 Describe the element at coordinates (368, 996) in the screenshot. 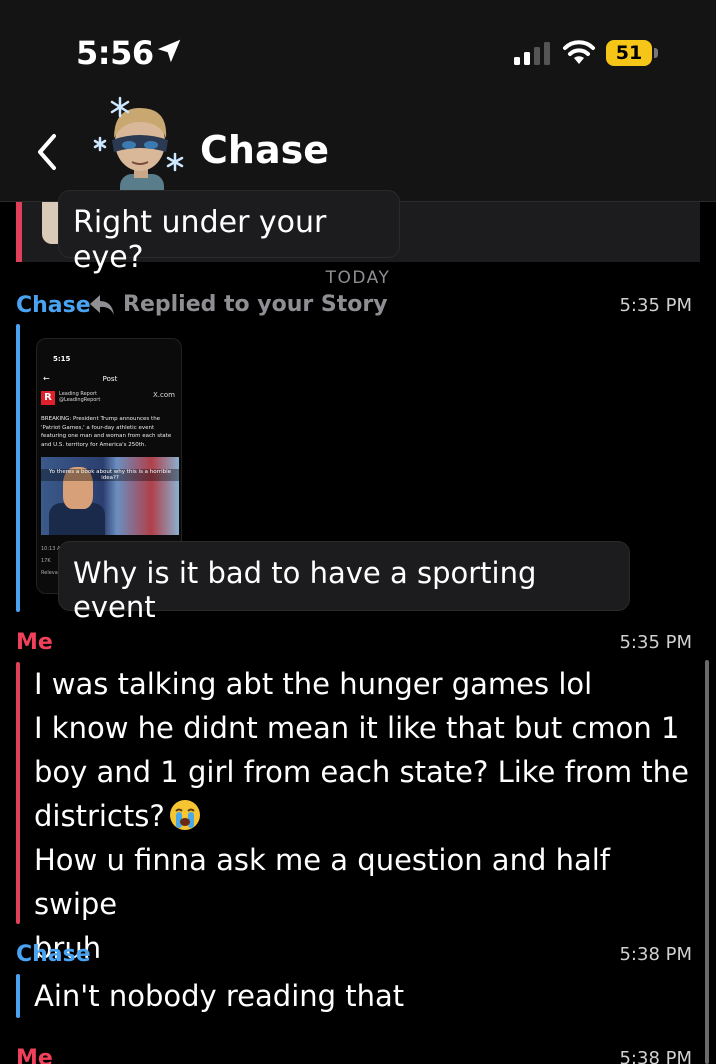

I see `message-text: Ain't nobody reading that` at that location.